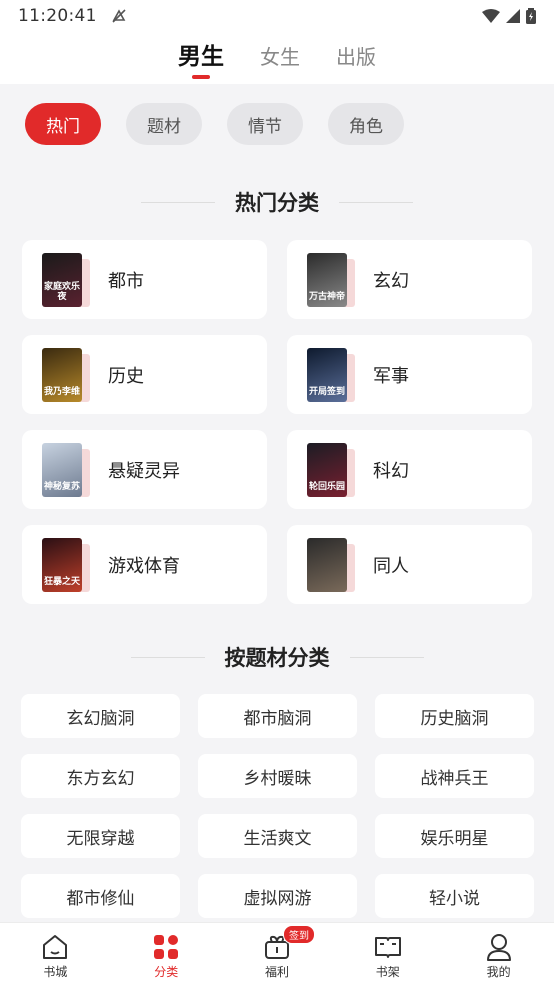 This screenshot has width=554, height=984. I want to click on category-label: 悬疑灵异, so click(144, 471).